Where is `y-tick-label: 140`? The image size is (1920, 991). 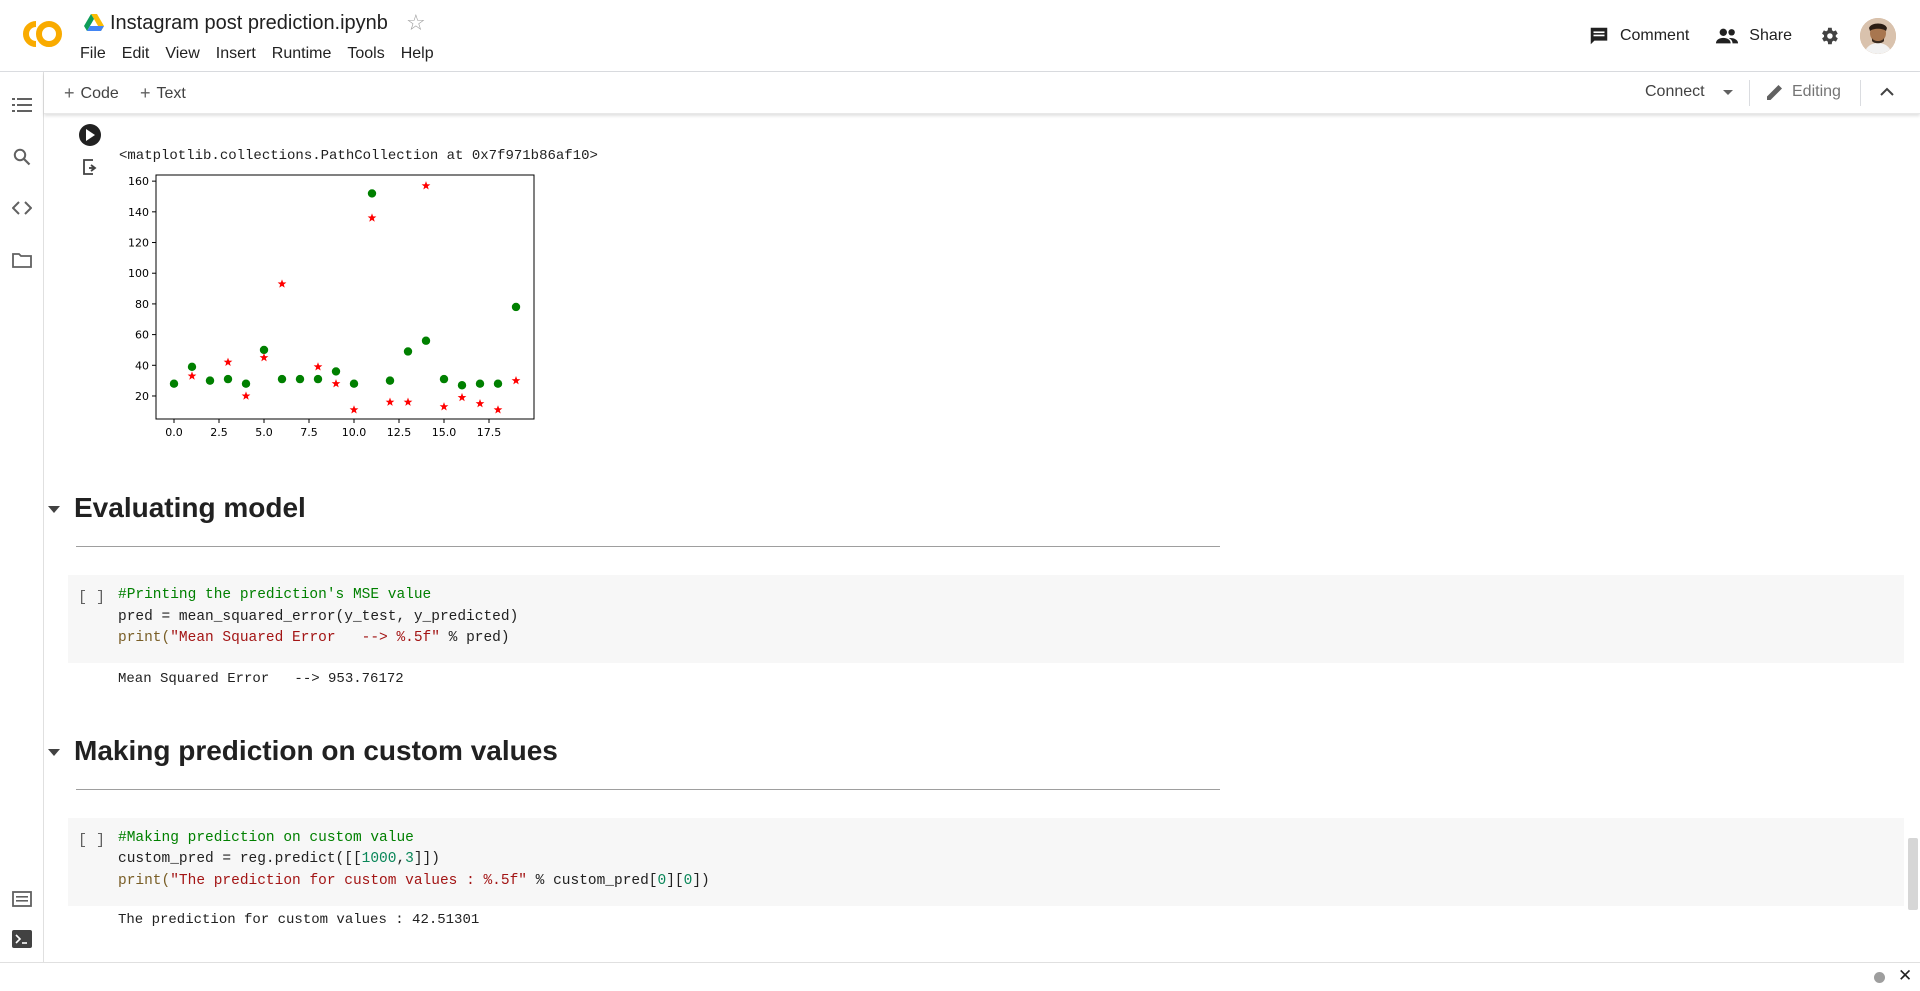 y-tick-label: 140 is located at coordinates (138, 212).